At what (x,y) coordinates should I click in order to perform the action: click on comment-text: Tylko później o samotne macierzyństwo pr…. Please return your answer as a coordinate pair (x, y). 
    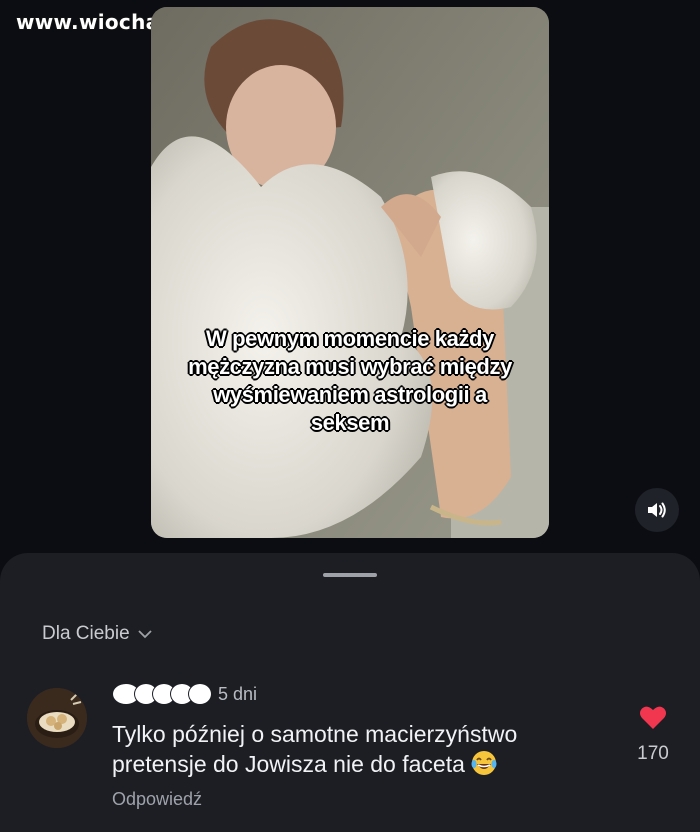
    Looking at the image, I should click on (362, 751).